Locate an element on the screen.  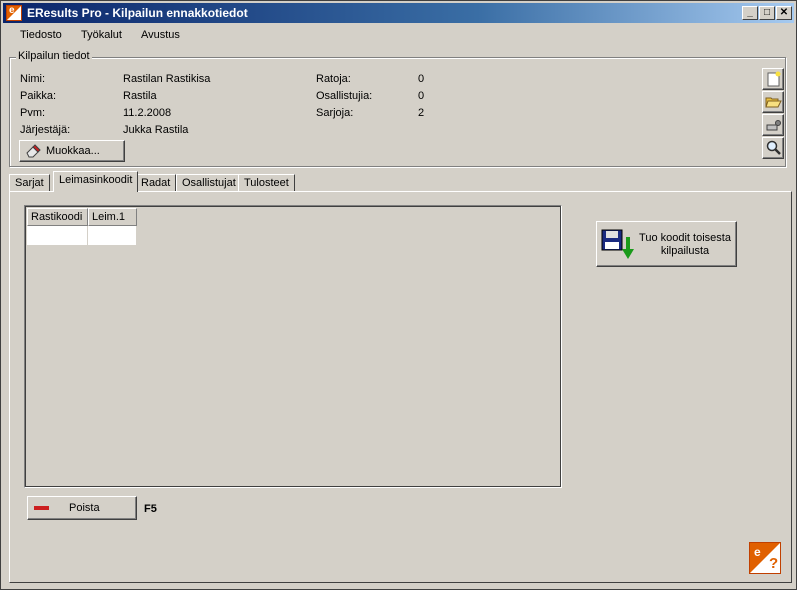
import-label-line1: Tuo koodit toisesta is located at coordinates (685, 238).